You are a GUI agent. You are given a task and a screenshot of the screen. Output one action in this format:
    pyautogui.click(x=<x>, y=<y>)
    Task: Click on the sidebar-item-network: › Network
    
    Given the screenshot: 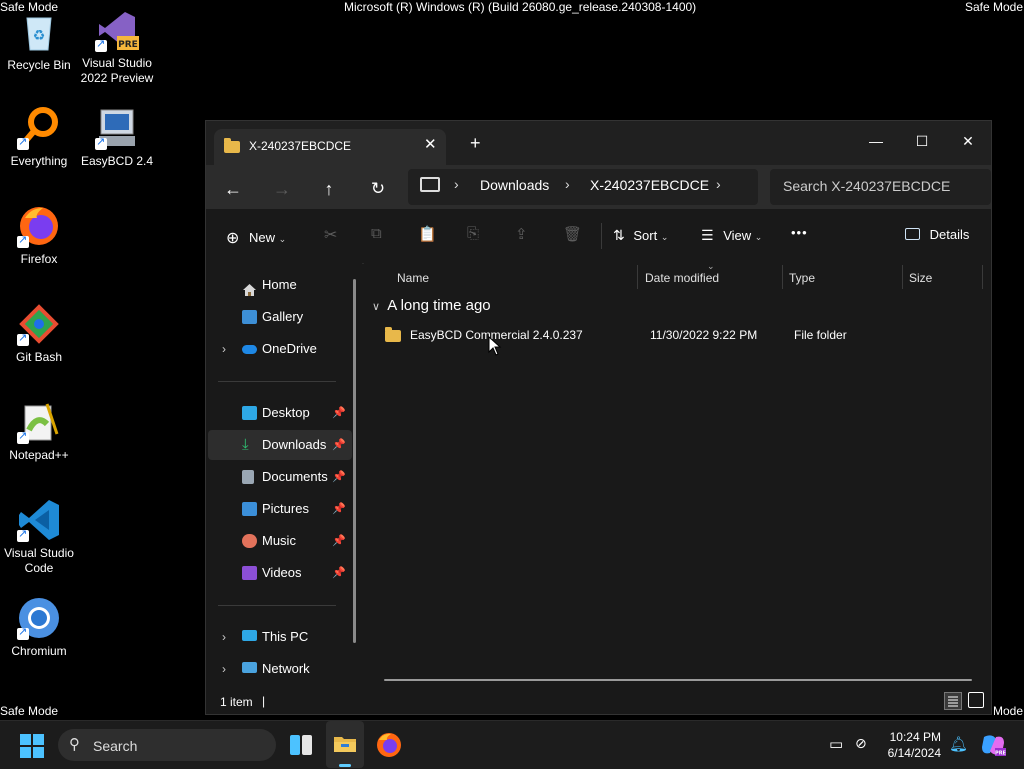 What is the action you would take?
    pyautogui.click(x=280, y=669)
    